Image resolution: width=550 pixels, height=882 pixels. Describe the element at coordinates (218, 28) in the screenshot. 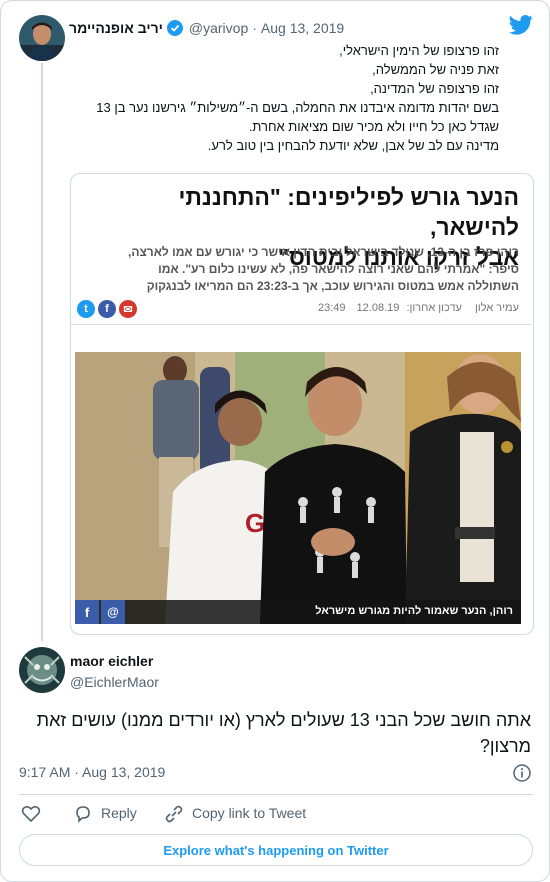

I see `author-handle: @yarivop` at that location.